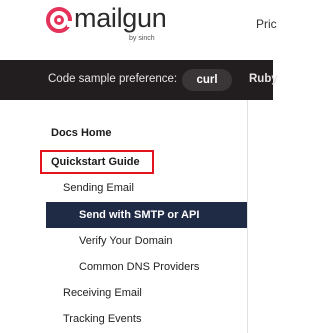 The image size is (320, 333). Describe the element at coordinates (207, 80) in the screenshot. I see `code-preference-curl-button: curl` at that location.